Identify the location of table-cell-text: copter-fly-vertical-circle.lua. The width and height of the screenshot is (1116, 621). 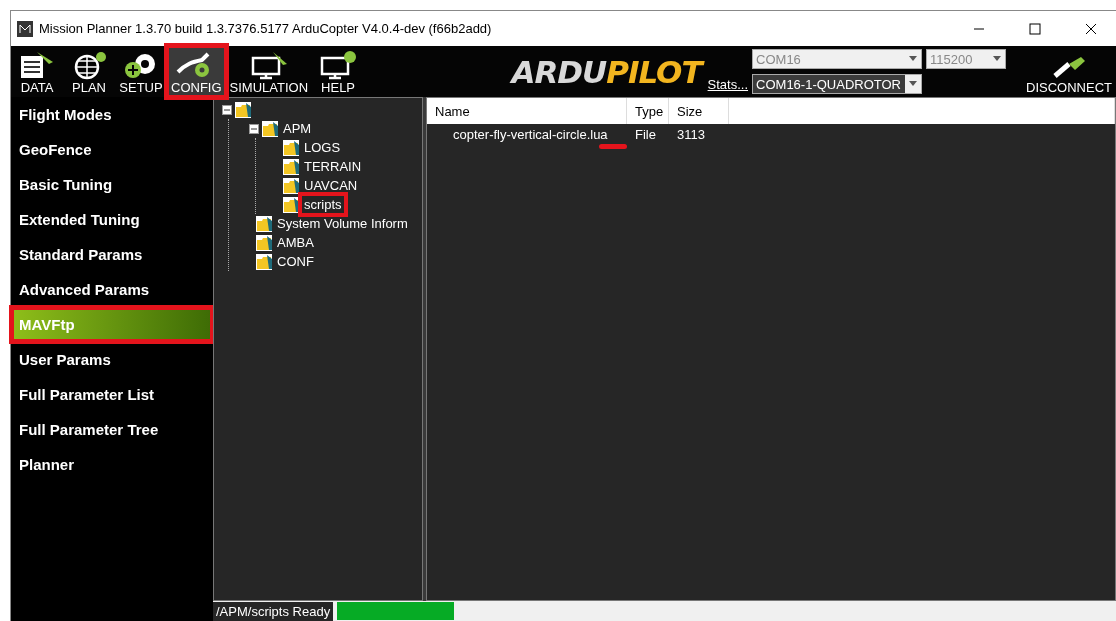
(530, 134).